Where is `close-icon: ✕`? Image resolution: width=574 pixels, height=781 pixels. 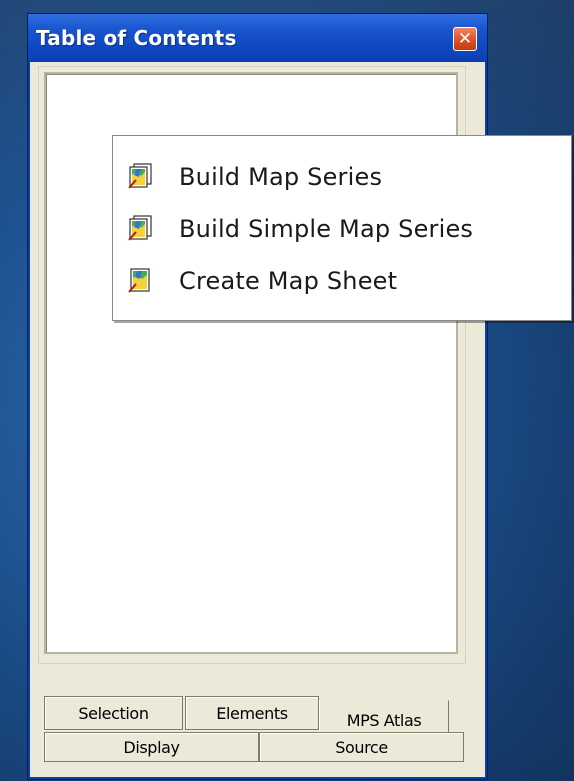
close-icon: ✕ is located at coordinates (465, 38).